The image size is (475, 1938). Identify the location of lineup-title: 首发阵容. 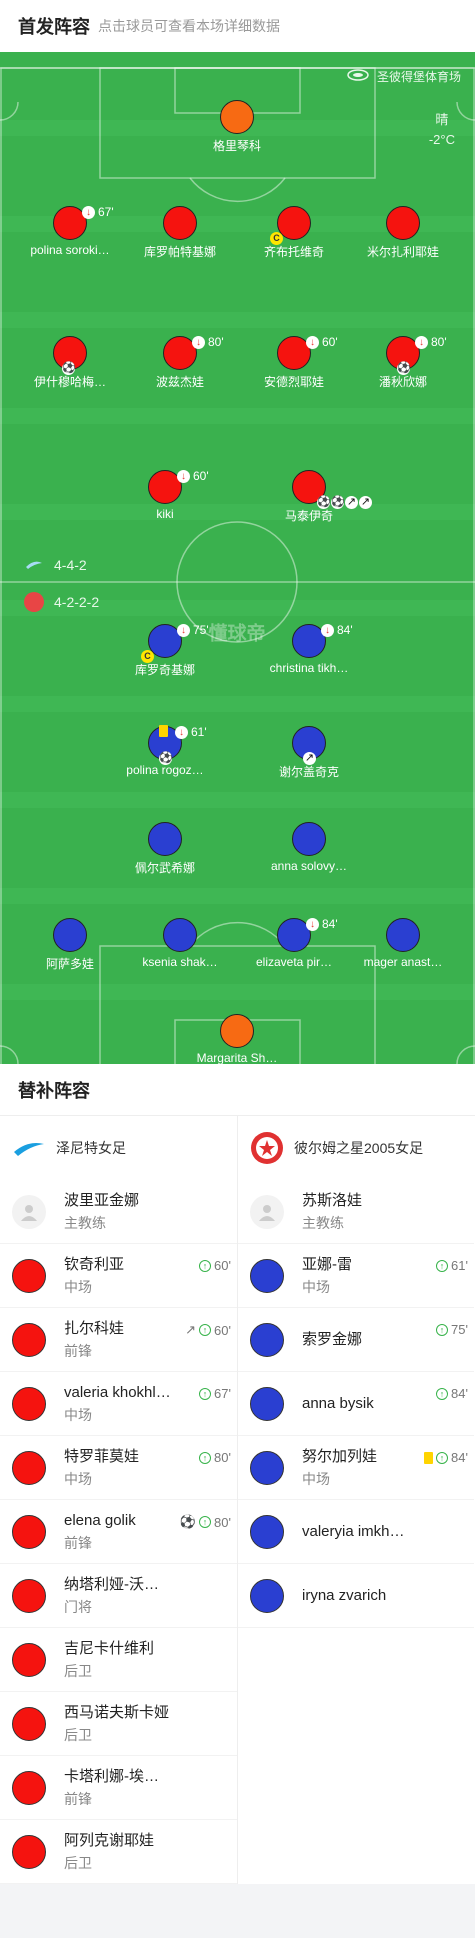
(54, 27).